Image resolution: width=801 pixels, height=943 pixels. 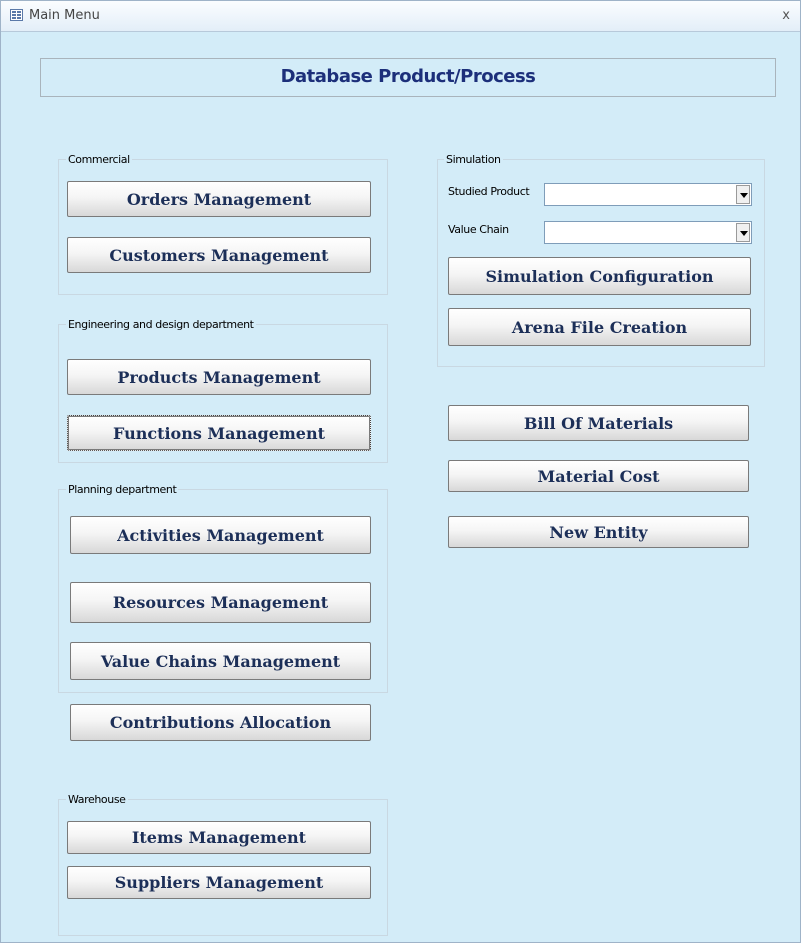 I want to click on studied-product-combo, so click(x=648, y=194).